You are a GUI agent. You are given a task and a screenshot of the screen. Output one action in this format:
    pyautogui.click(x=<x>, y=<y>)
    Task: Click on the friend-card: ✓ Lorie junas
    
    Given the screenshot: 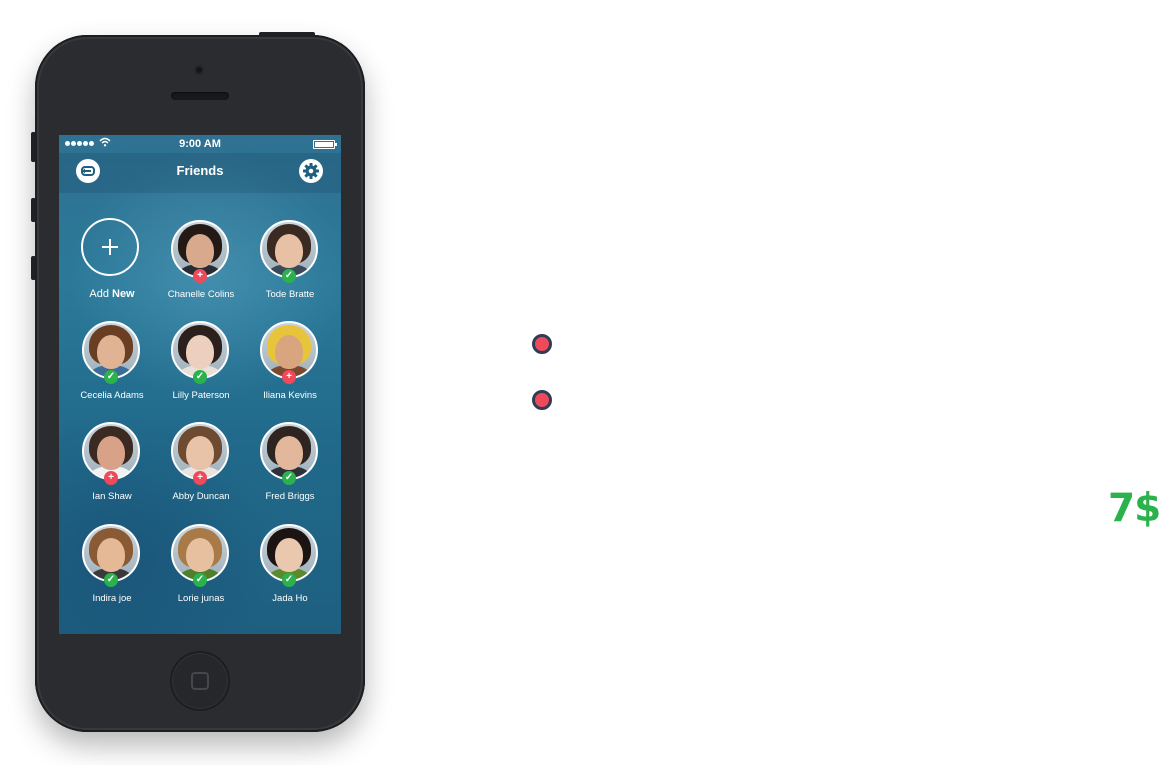 What is the action you would take?
    pyautogui.click(x=201, y=572)
    